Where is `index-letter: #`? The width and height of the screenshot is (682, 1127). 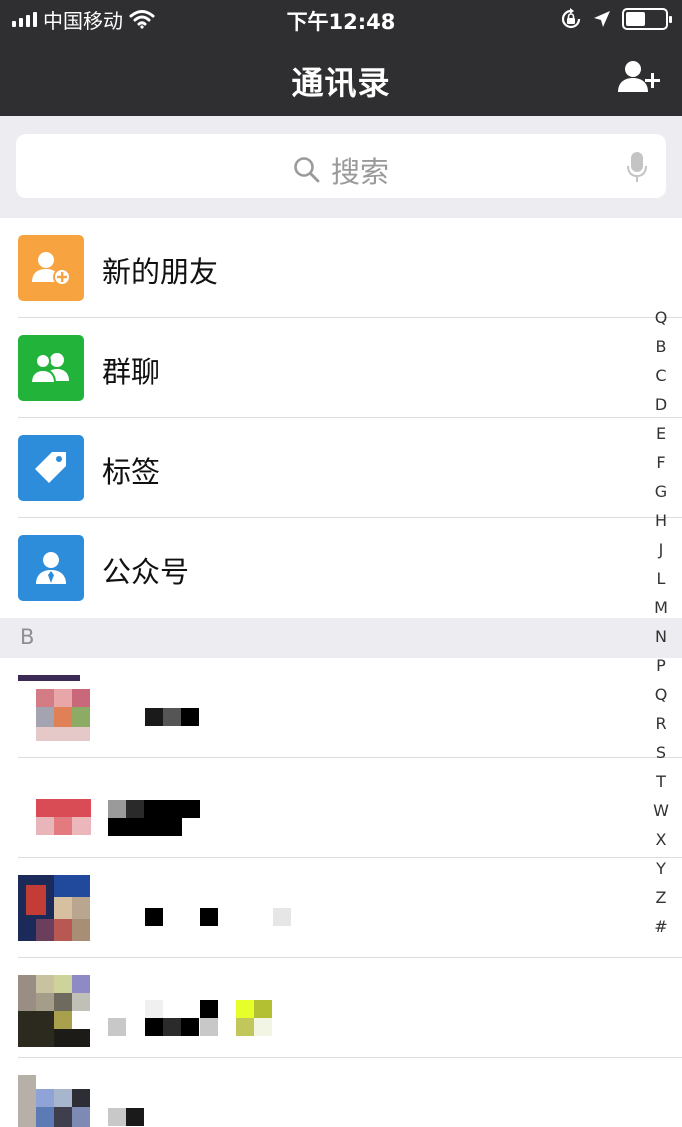
index-letter: # is located at coordinates (660, 926).